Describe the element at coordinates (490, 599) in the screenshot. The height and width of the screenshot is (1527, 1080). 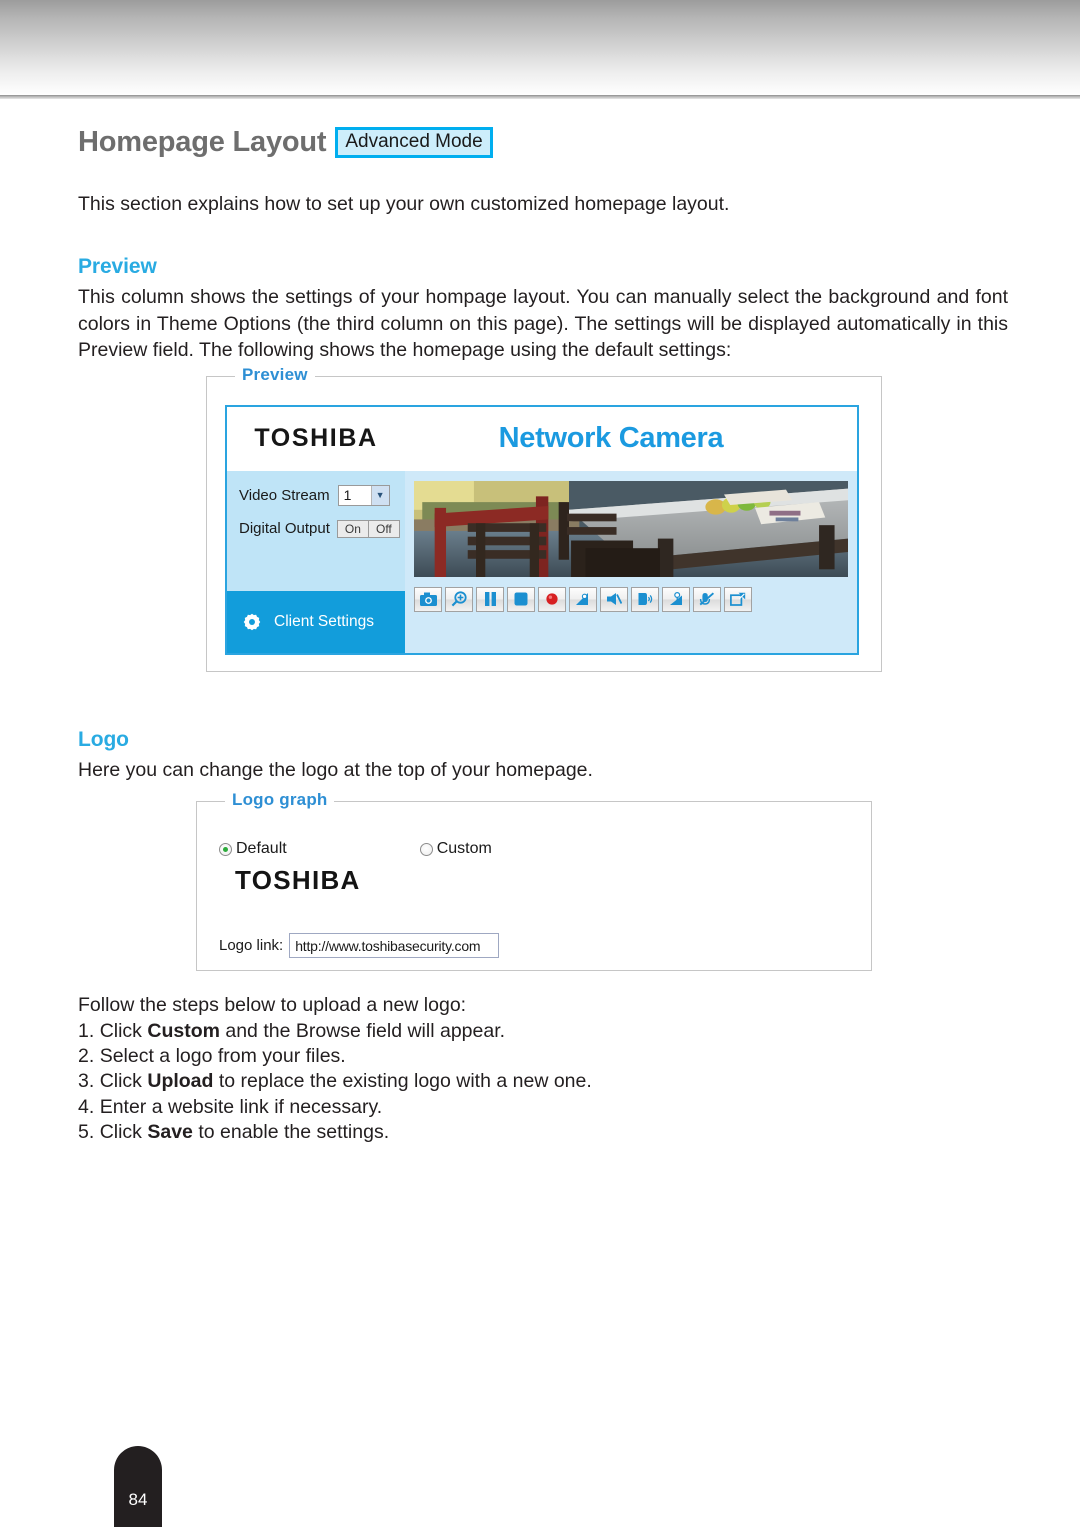
I see `pause-icon` at that location.